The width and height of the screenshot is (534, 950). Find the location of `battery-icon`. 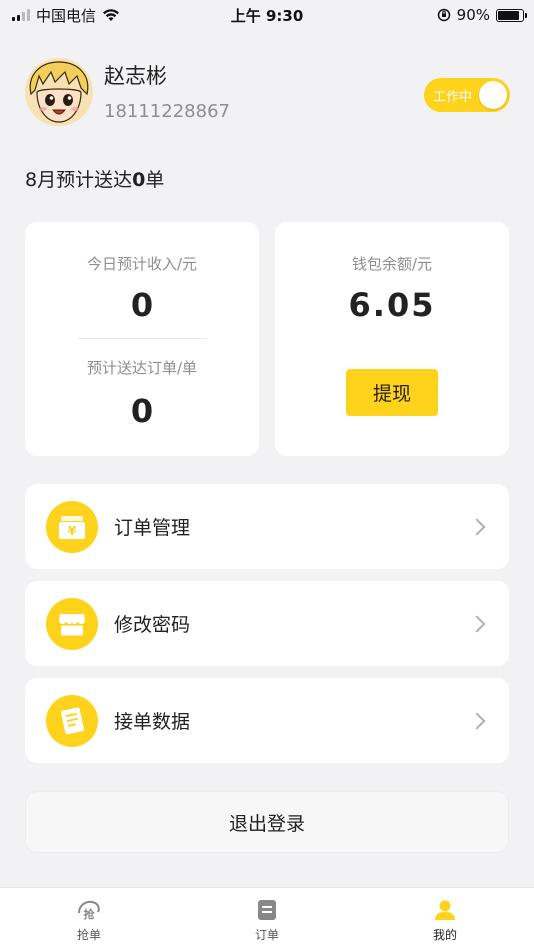

battery-icon is located at coordinates (511, 15).